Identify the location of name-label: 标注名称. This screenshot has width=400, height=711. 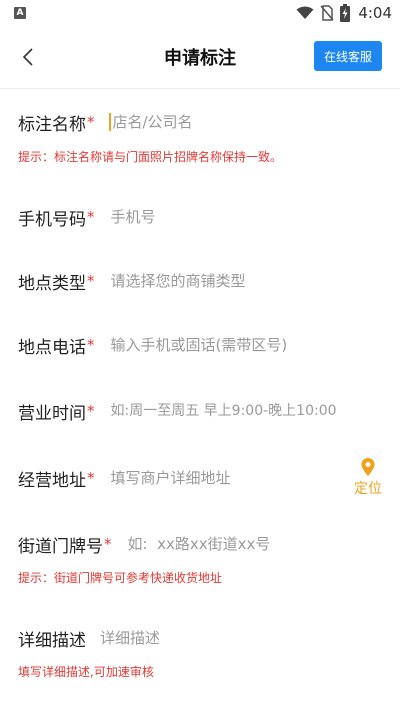
(52, 124).